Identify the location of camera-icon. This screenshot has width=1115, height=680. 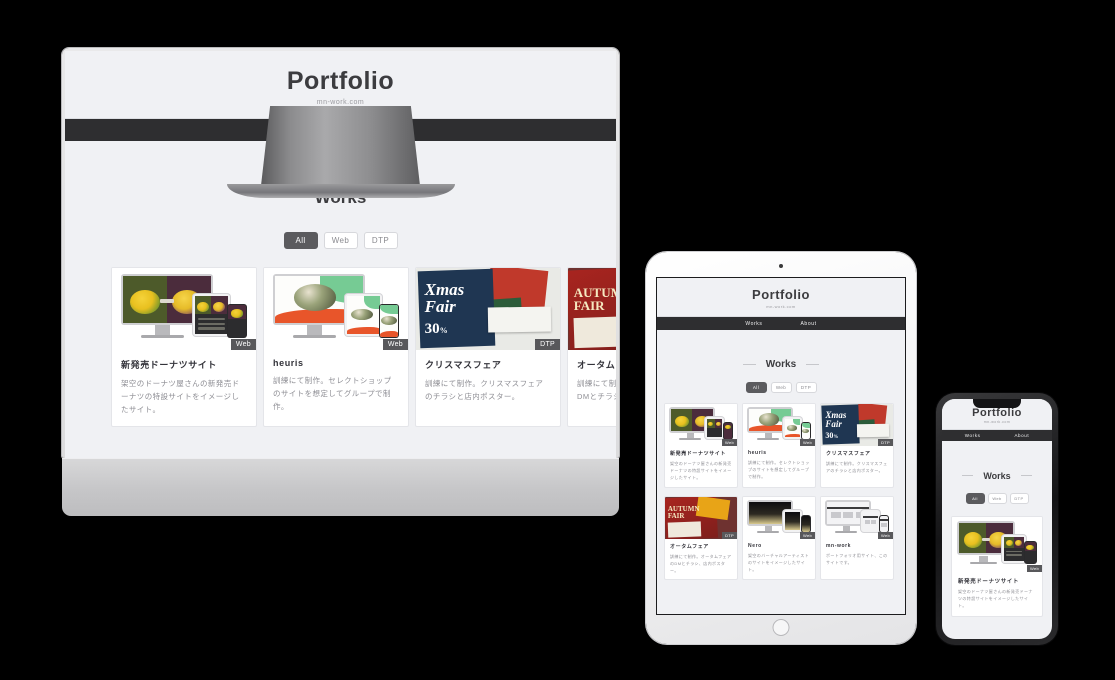
(781, 266).